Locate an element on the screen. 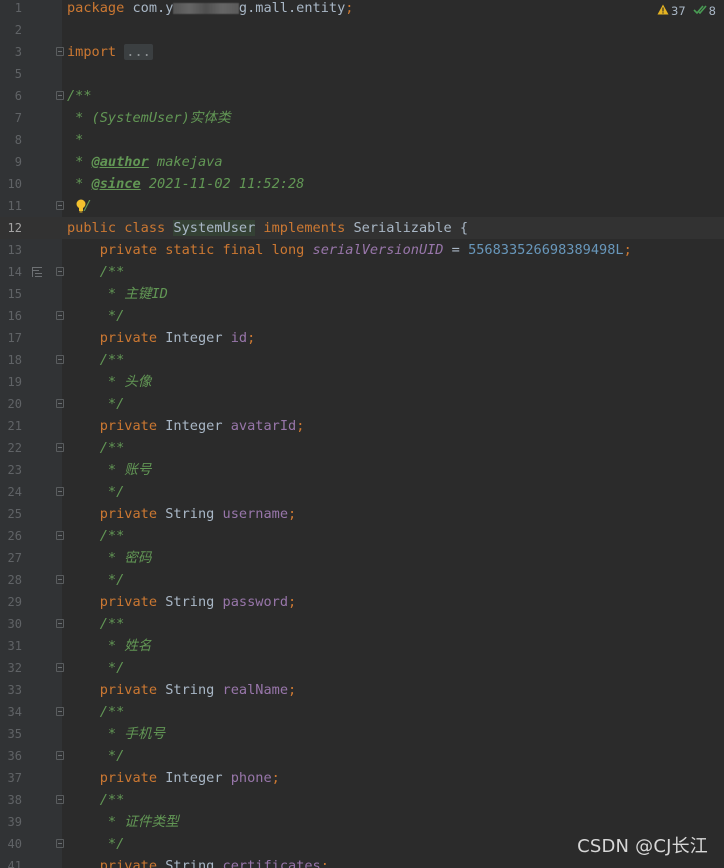  code-line: 39 * 证件类型 is located at coordinates (362, 822).